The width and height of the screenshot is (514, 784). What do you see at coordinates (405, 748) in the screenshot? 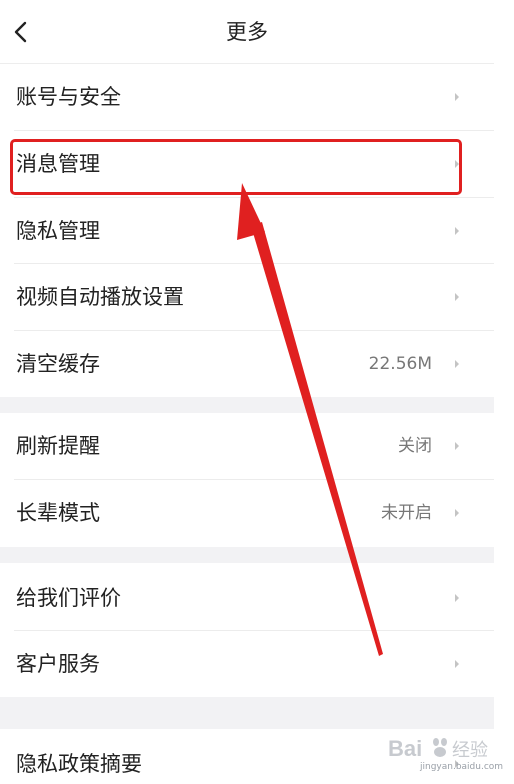
I see `watermark-brand: Bai` at bounding box center [405, 748].